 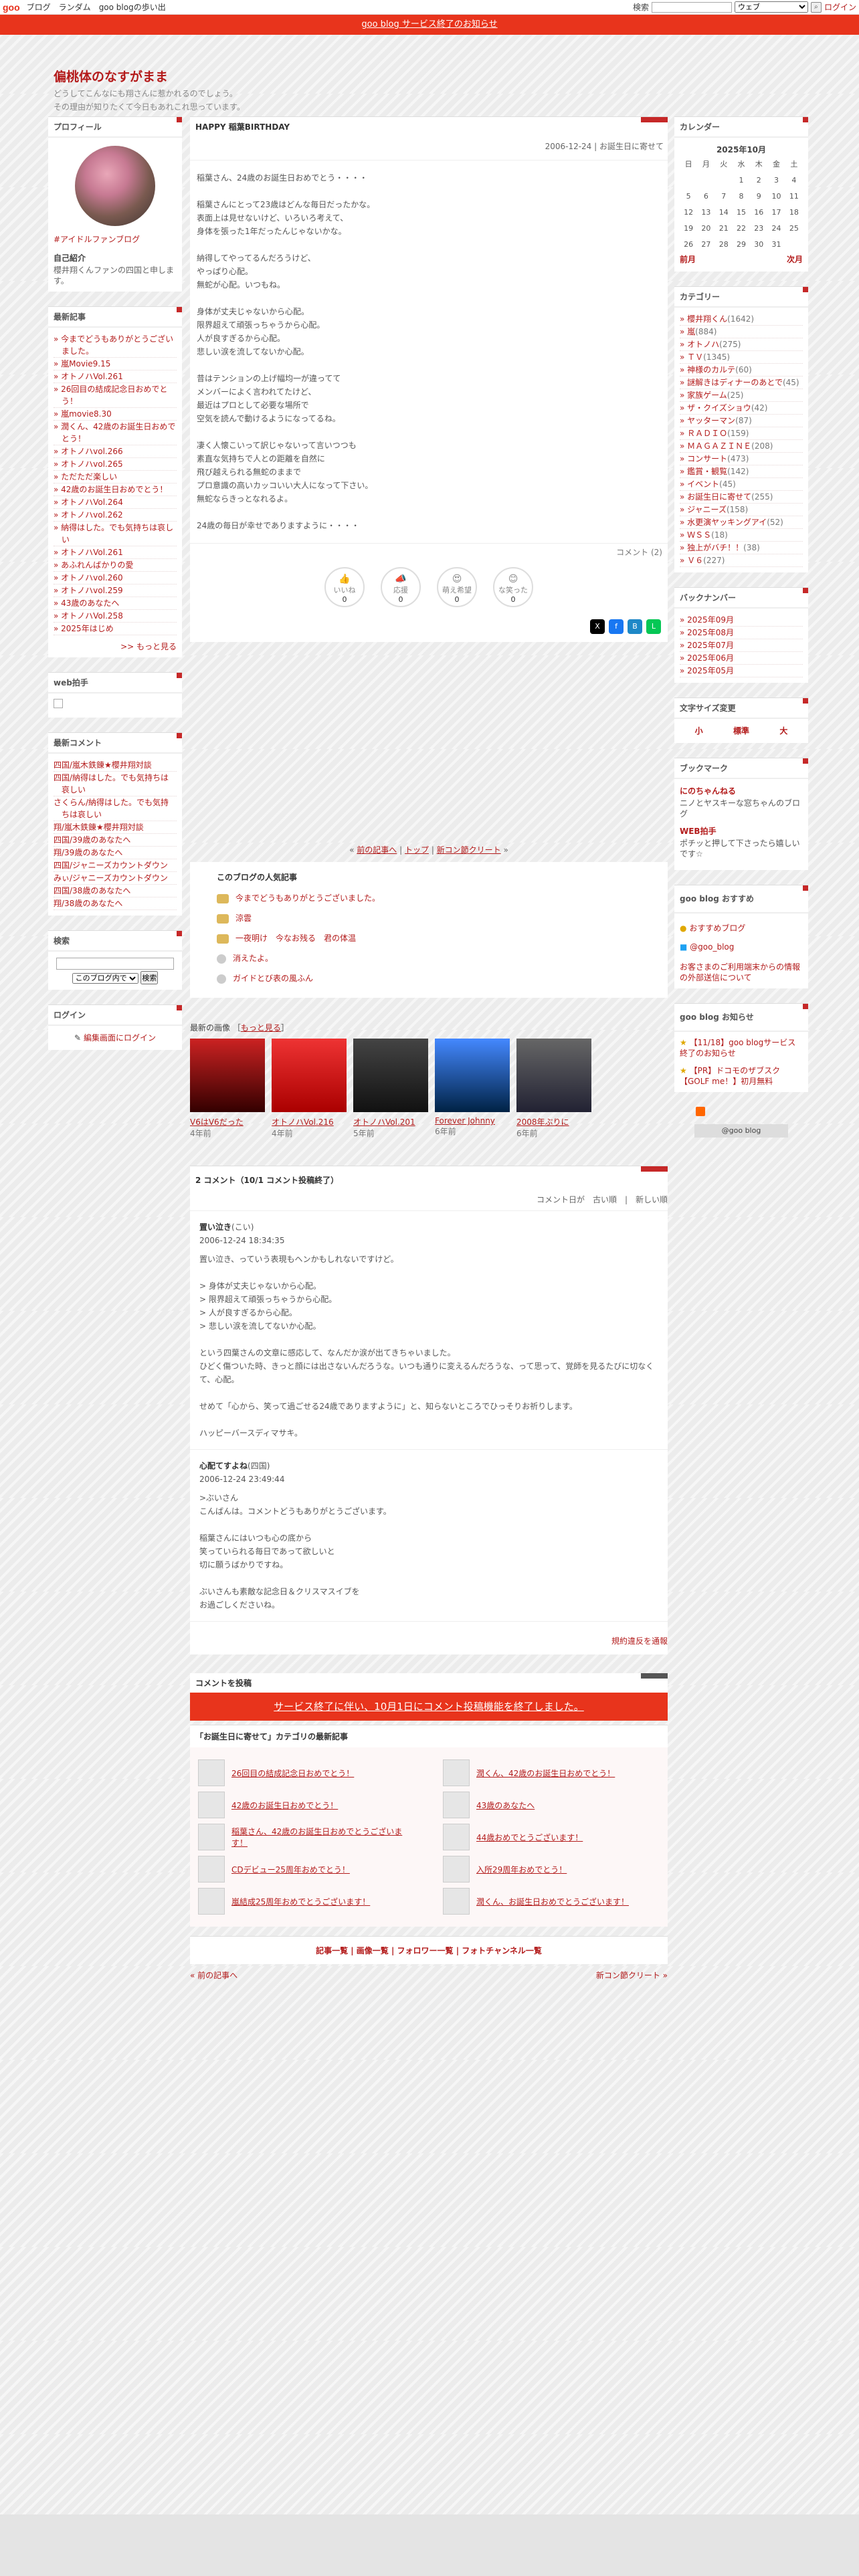 What do you see at coordinates (103, 765) in the screenshot?
I see `recent-comment-label: 四国/嵐木鉄錬★櫻井翔対談` at bounding box center [103, 765].